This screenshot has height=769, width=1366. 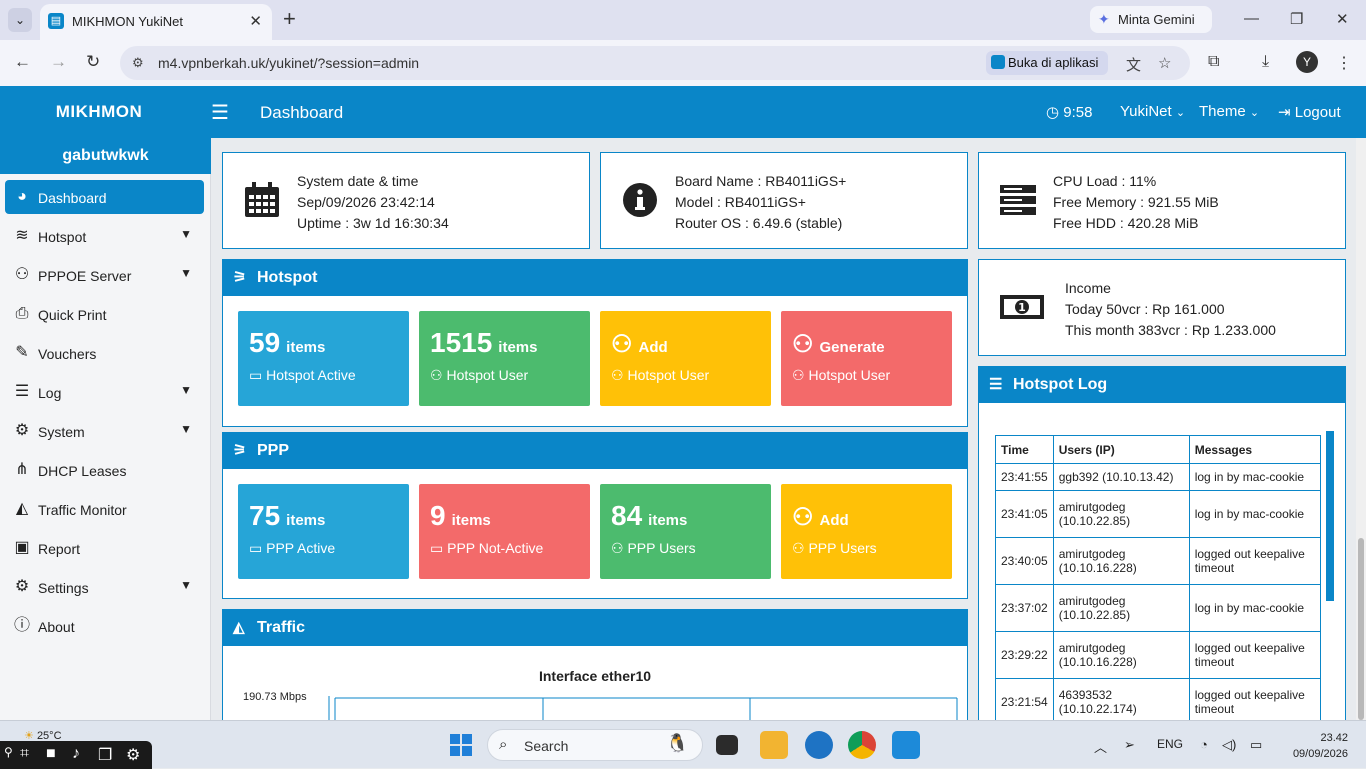 I want to click on site-dropdown: YukiNet ⌄, so click(x=1152, y=111).